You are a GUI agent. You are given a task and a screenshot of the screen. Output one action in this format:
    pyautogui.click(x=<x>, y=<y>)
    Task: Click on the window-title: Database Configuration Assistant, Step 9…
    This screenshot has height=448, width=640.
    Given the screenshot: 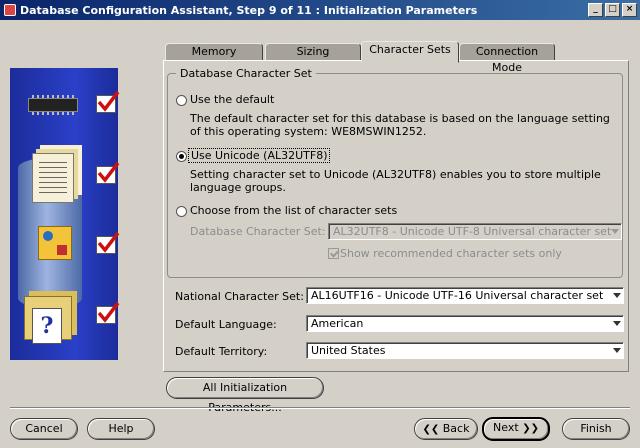 What is the action you would take?
    pyautogui.click(x=249, y=10)
    